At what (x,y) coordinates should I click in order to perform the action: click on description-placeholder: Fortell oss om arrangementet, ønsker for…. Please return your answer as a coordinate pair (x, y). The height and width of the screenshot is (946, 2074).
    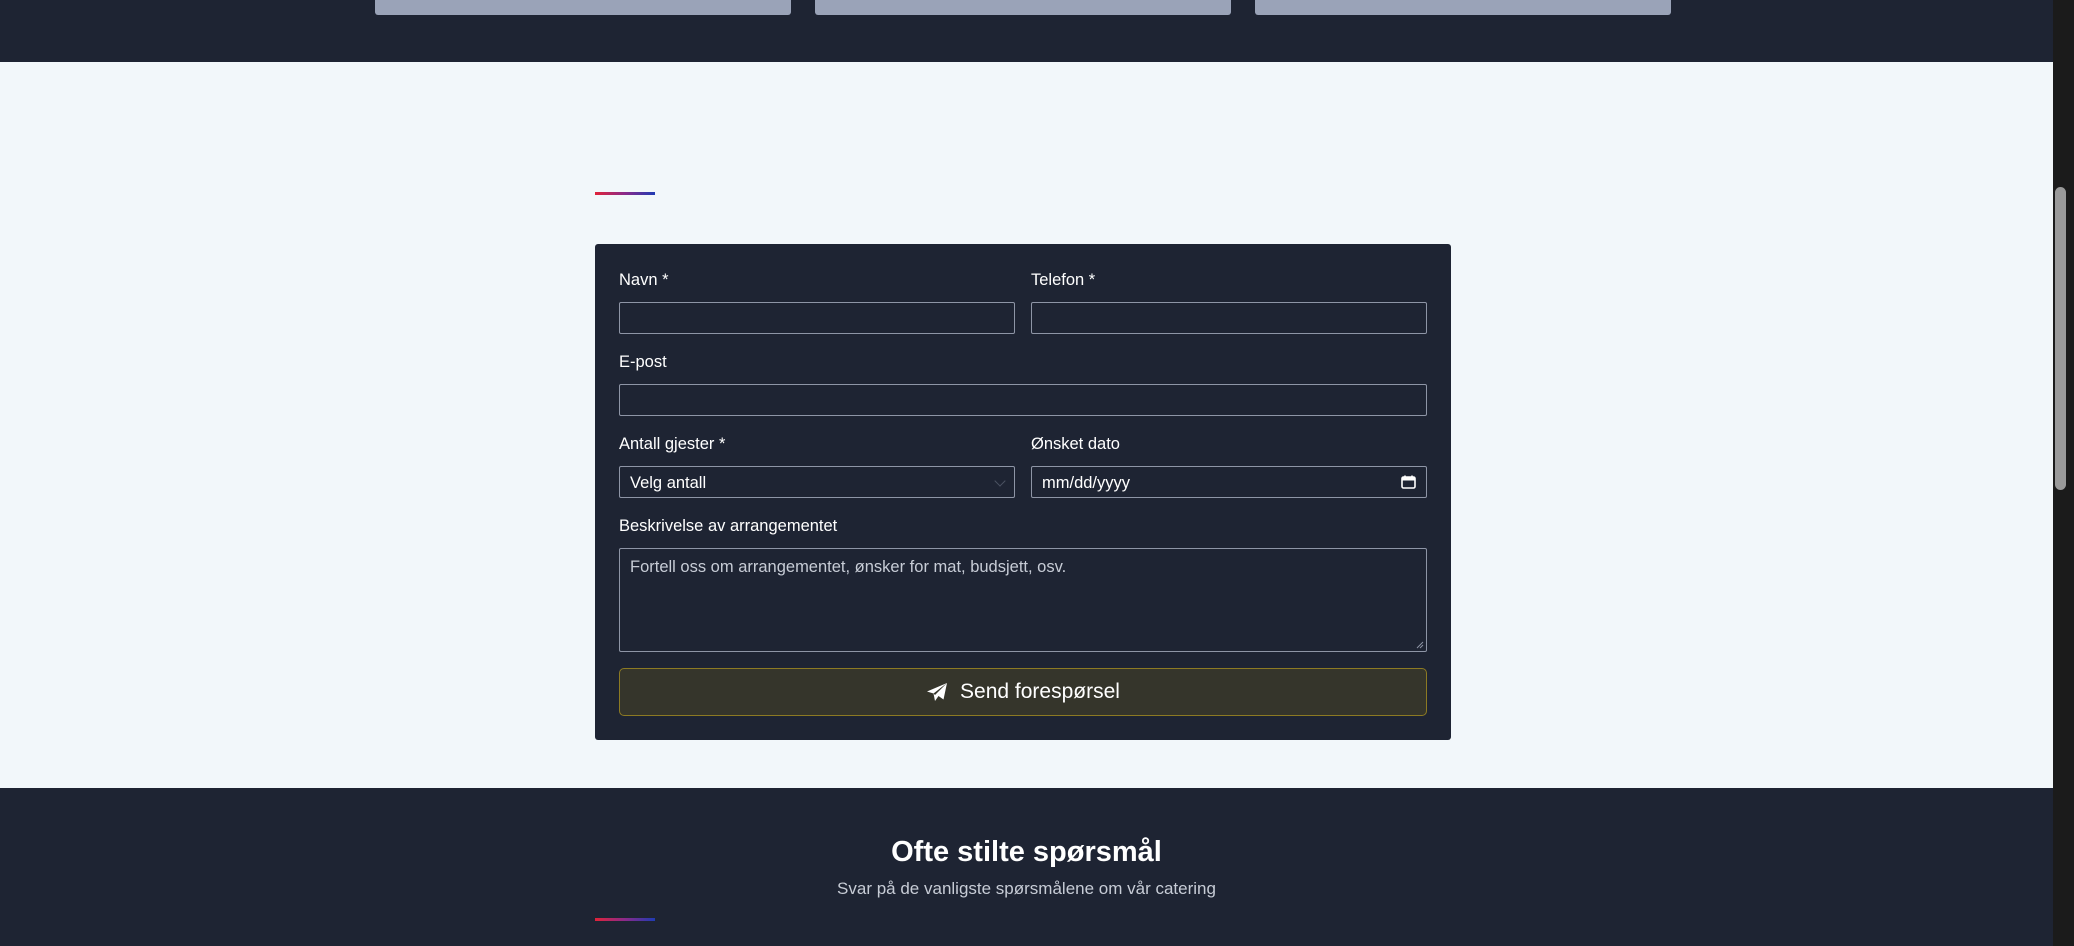
    Looking at the image, I should click on (848, 567).